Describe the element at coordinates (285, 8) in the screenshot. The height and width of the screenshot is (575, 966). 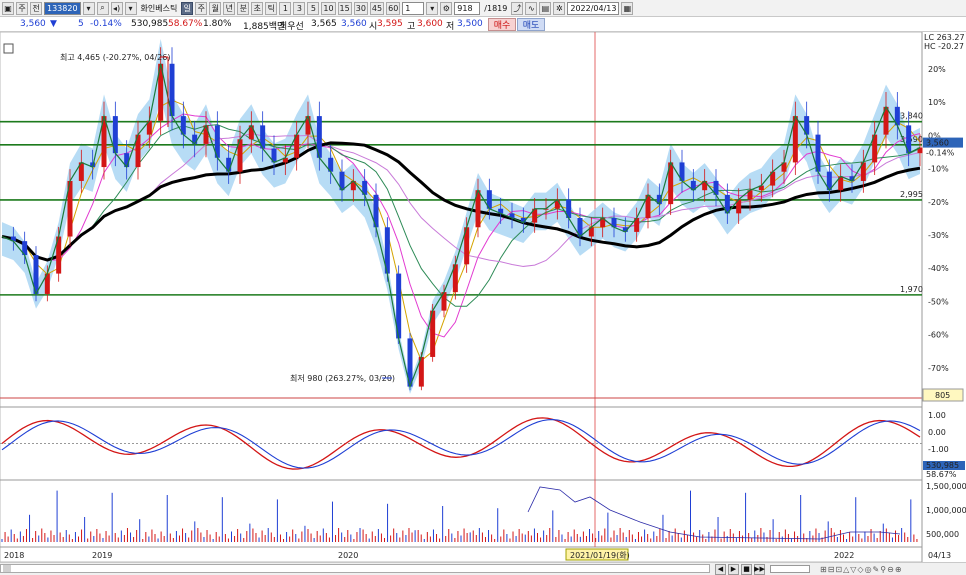
I see `interval-1: 1` at that location.